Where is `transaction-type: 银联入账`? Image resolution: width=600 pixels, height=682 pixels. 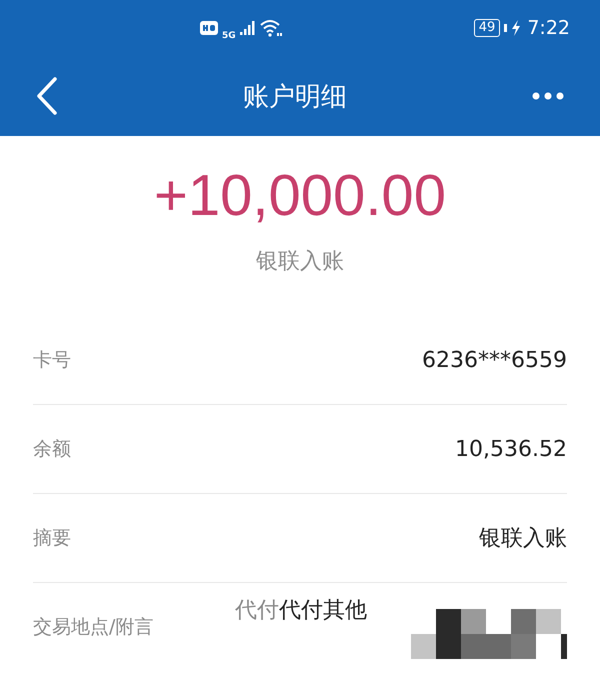 transaction-type: 银联入账 is located at coordinates (300, 262).